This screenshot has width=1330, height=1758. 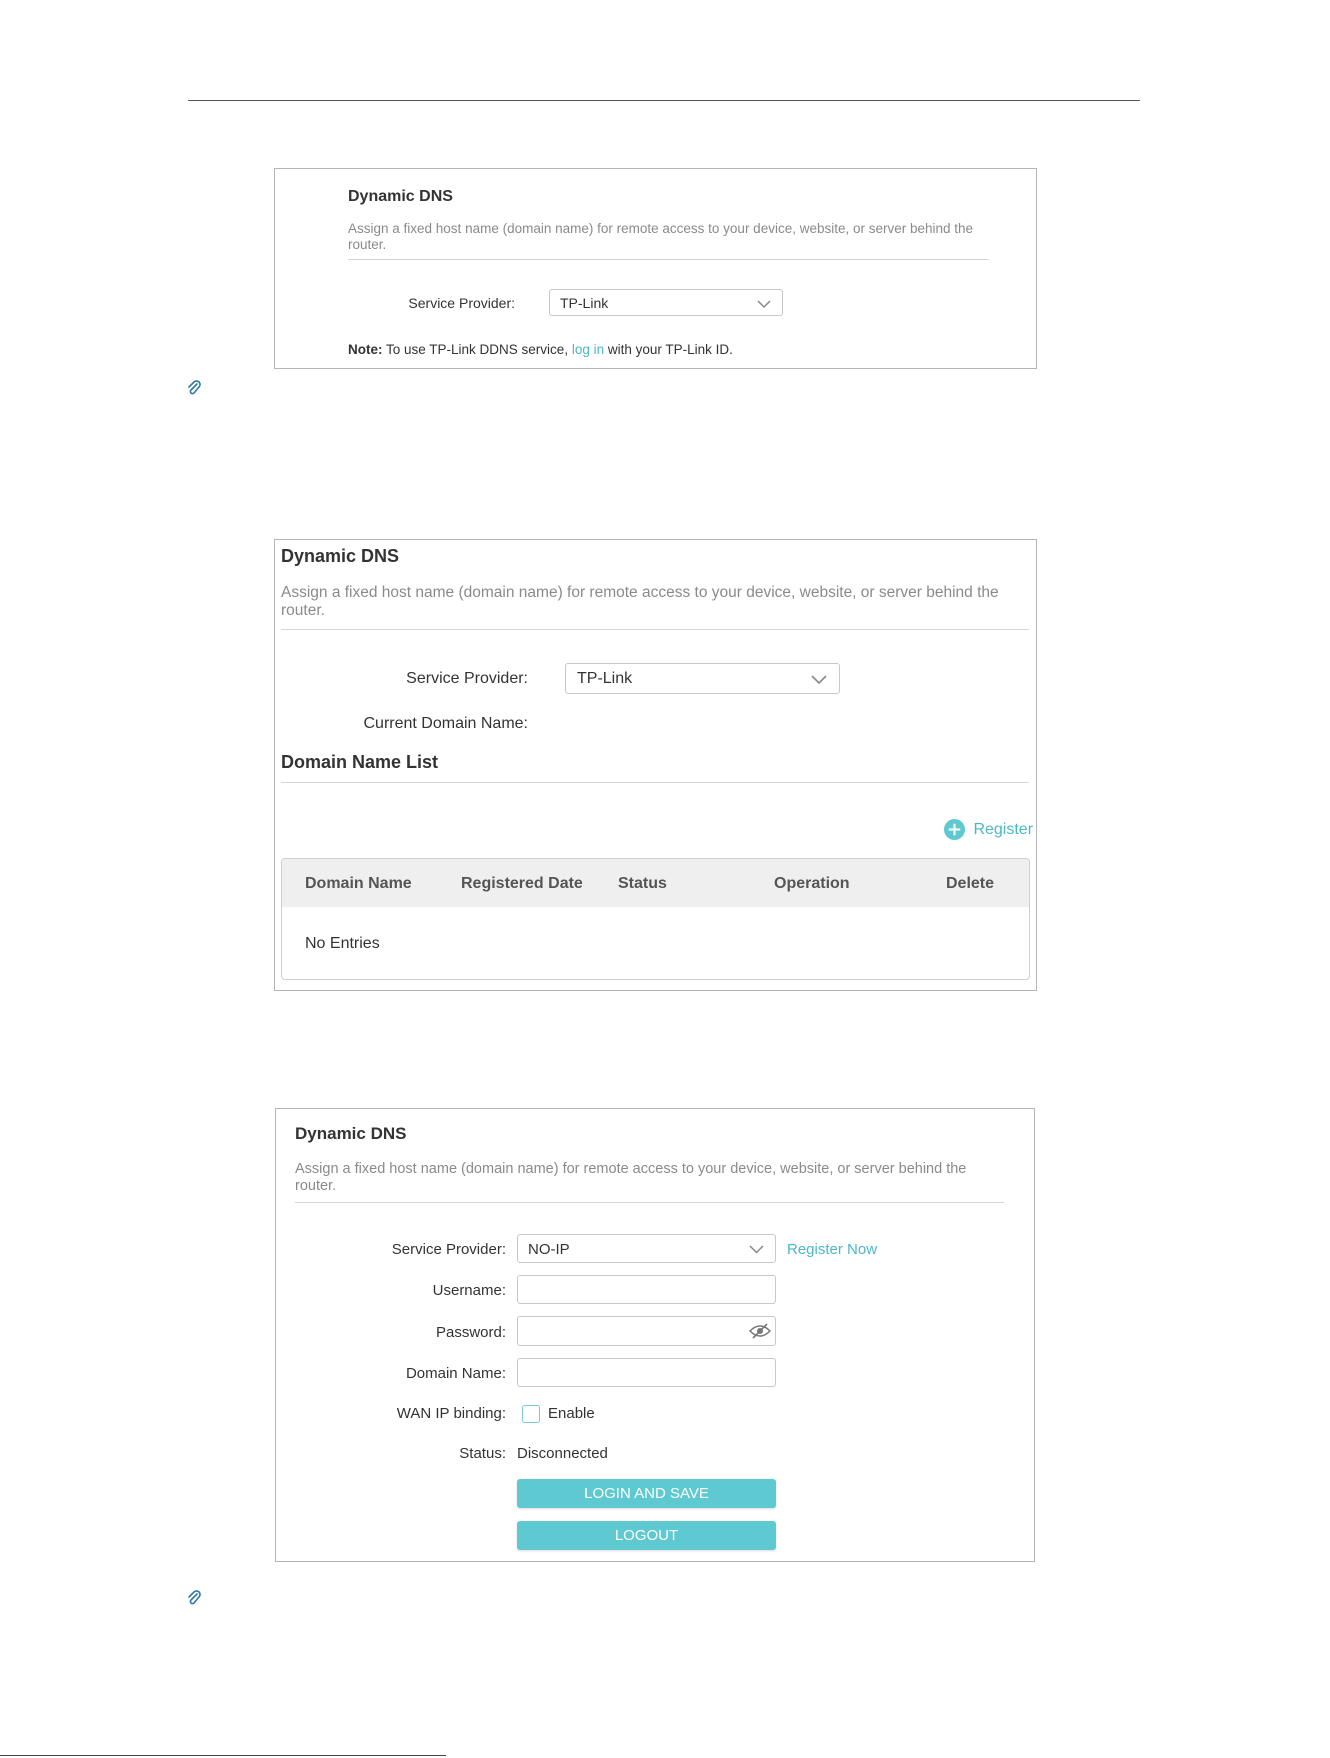 I want to click on note-prefix: Note:, so click(x=365, y=349).